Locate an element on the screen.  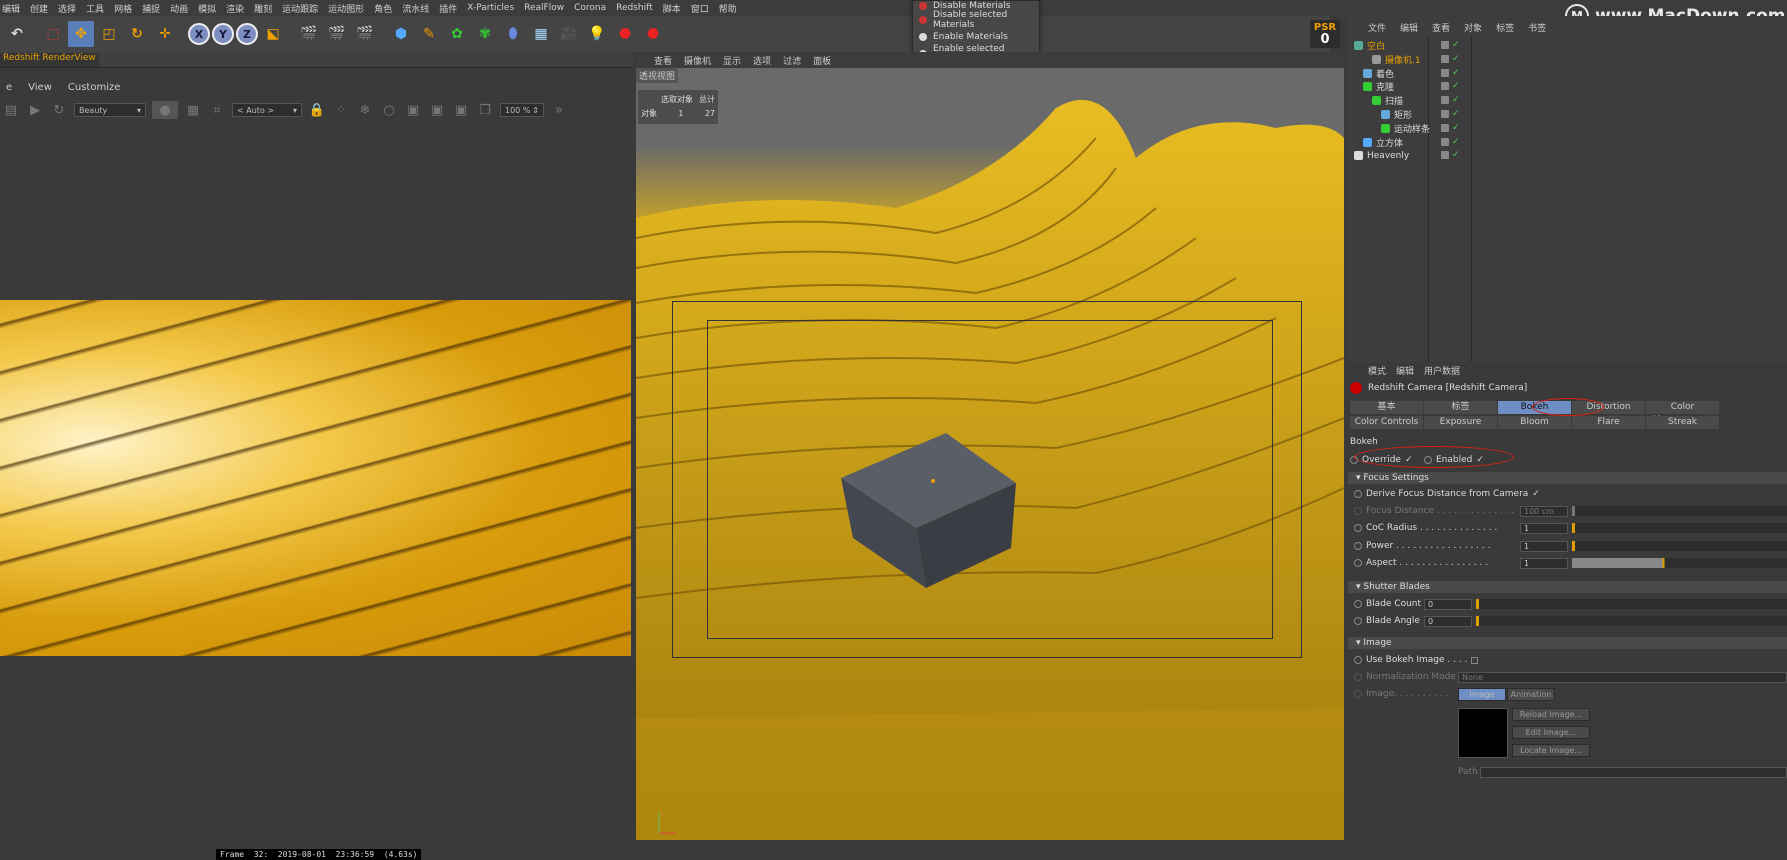
om-menu-item: 编辑 is located at coordinates (1409, 28).